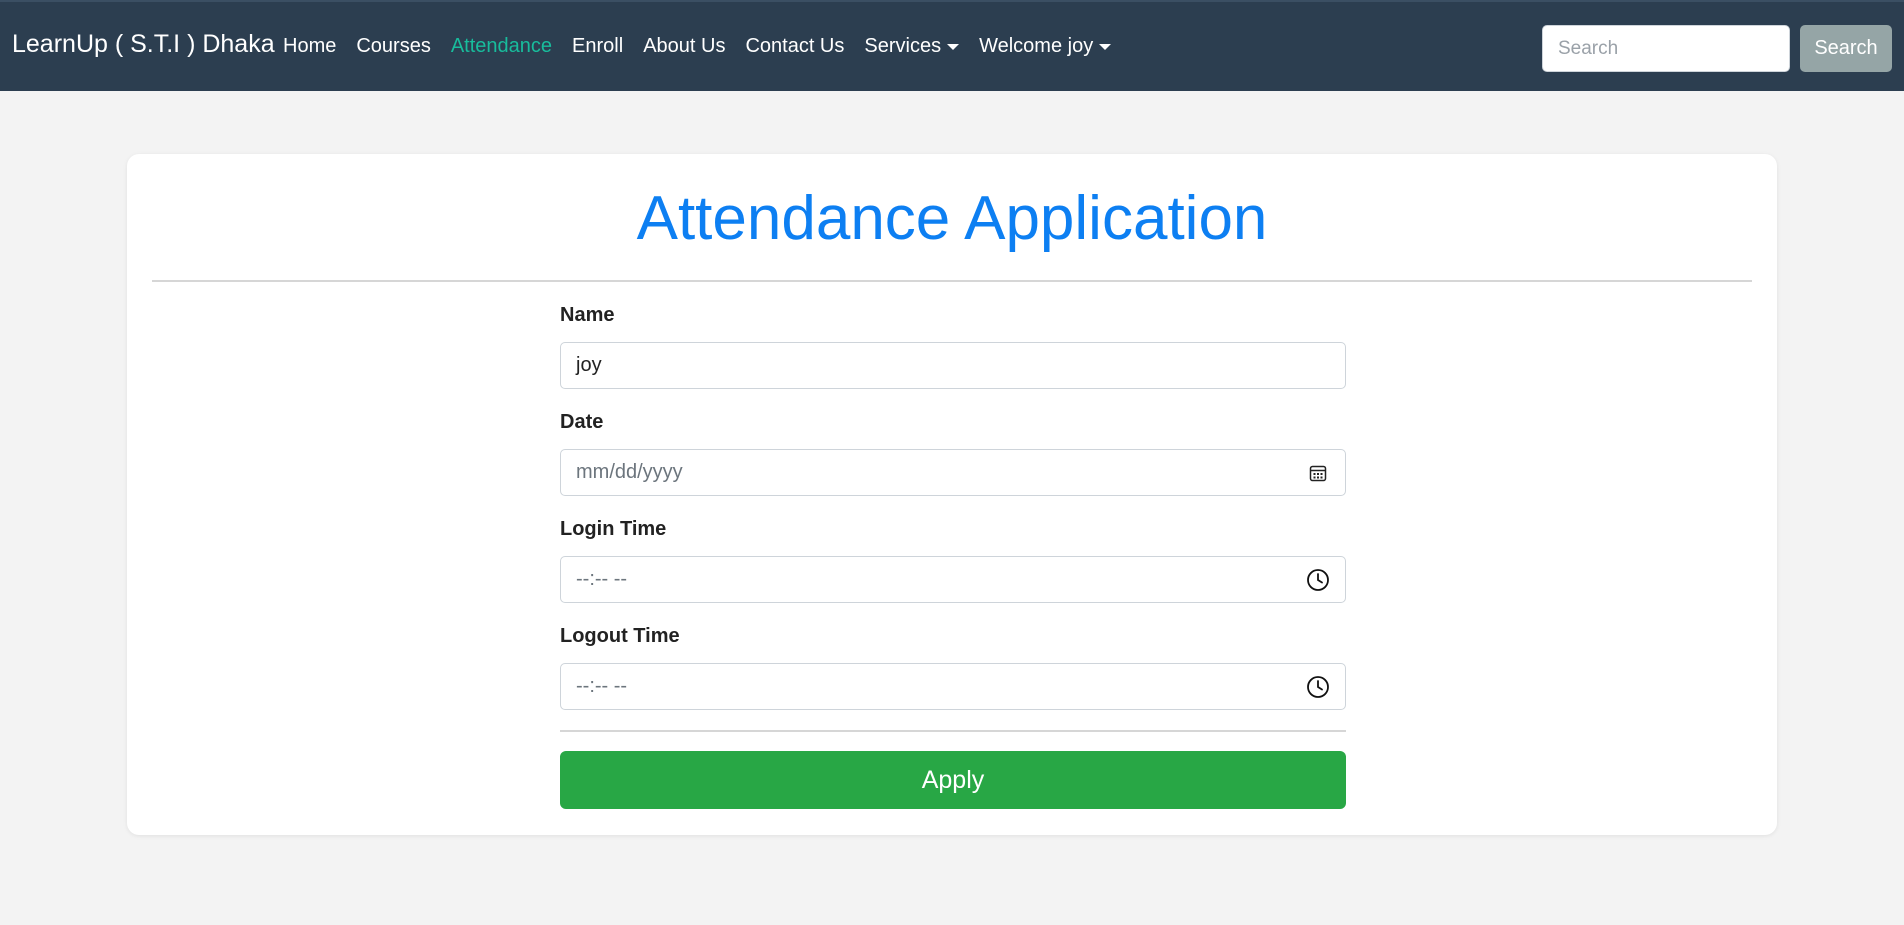 The height and width of the screenshot is (925, 1904). I want to click on nav-link-label: Courses, so click(393, 46).